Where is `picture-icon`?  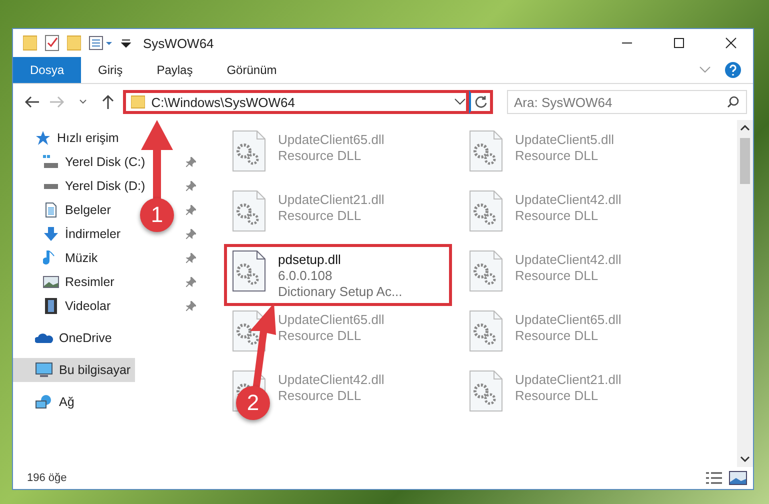 picture-icon is located at coordinates (51, 282).